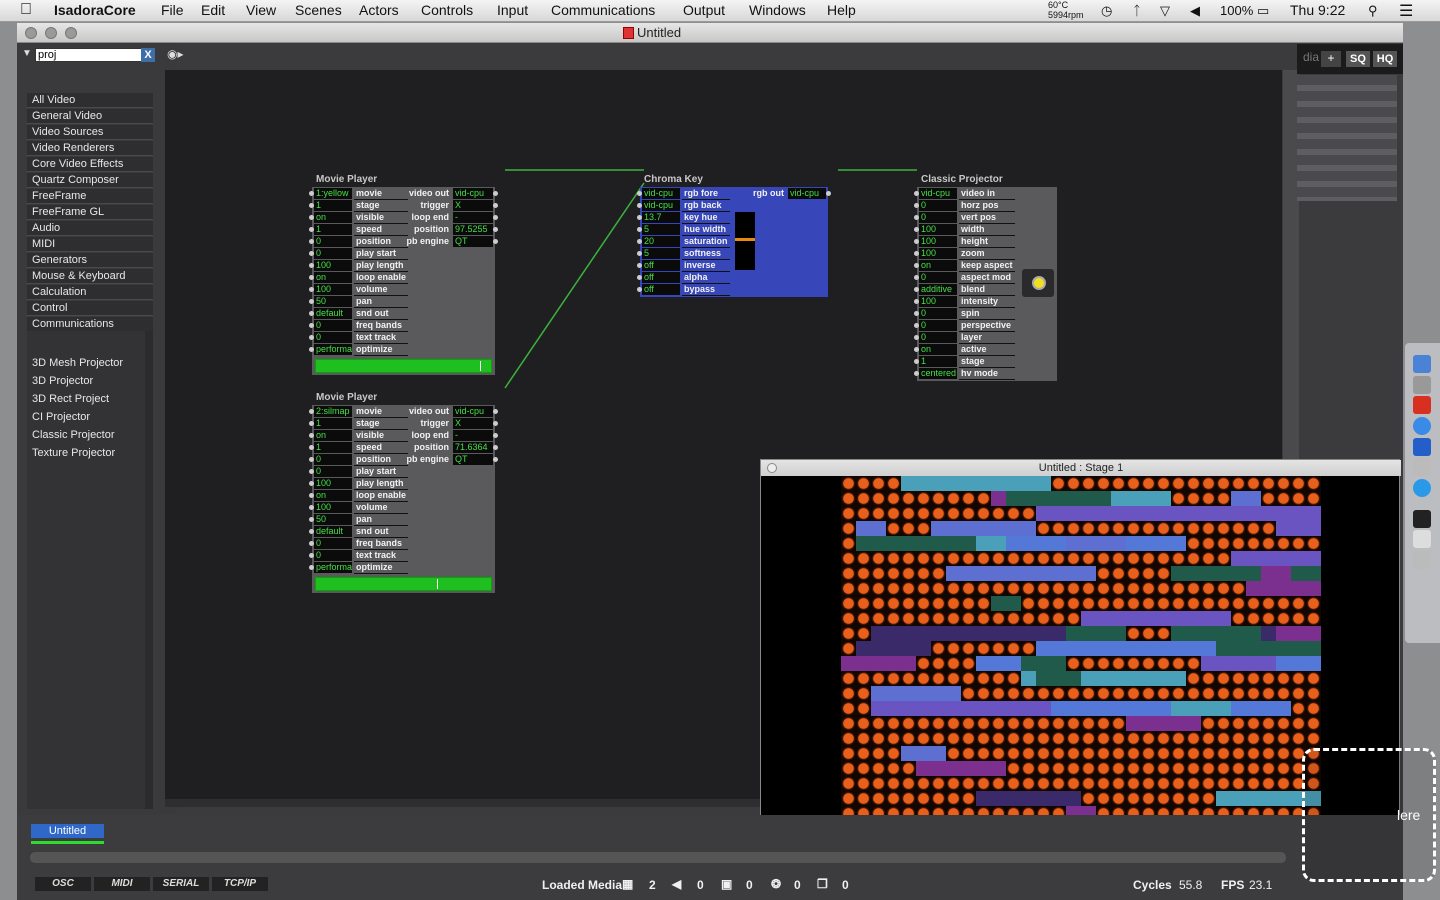 This screenshot has width=1440, height=900. I want to click on actors-list-scrollbar, so click(149, 570).